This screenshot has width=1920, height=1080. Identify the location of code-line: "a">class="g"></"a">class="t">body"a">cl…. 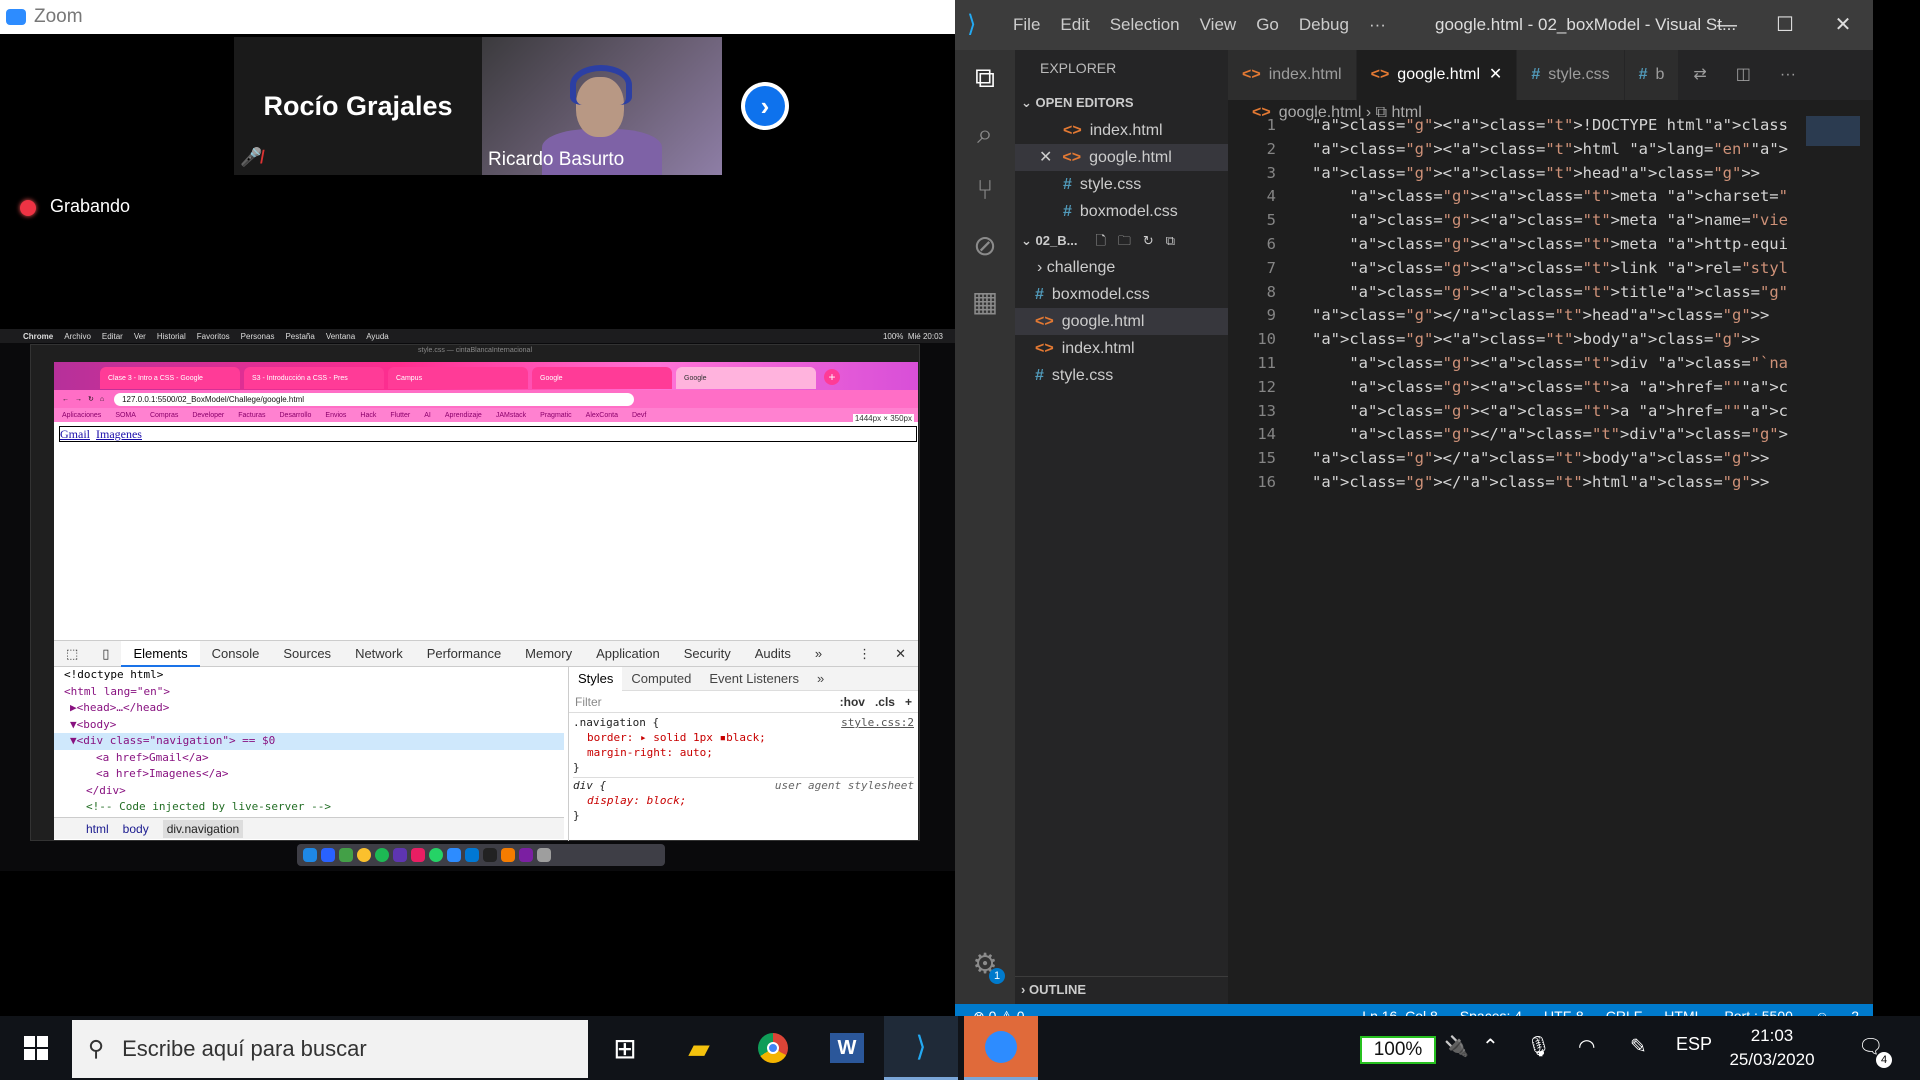
(1540, 459).